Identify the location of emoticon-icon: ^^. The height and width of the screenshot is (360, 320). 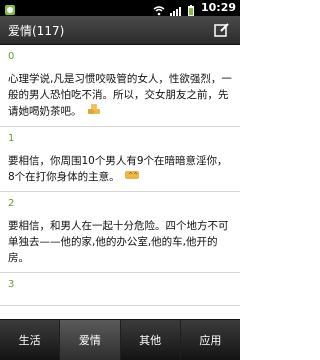
(132, 177).